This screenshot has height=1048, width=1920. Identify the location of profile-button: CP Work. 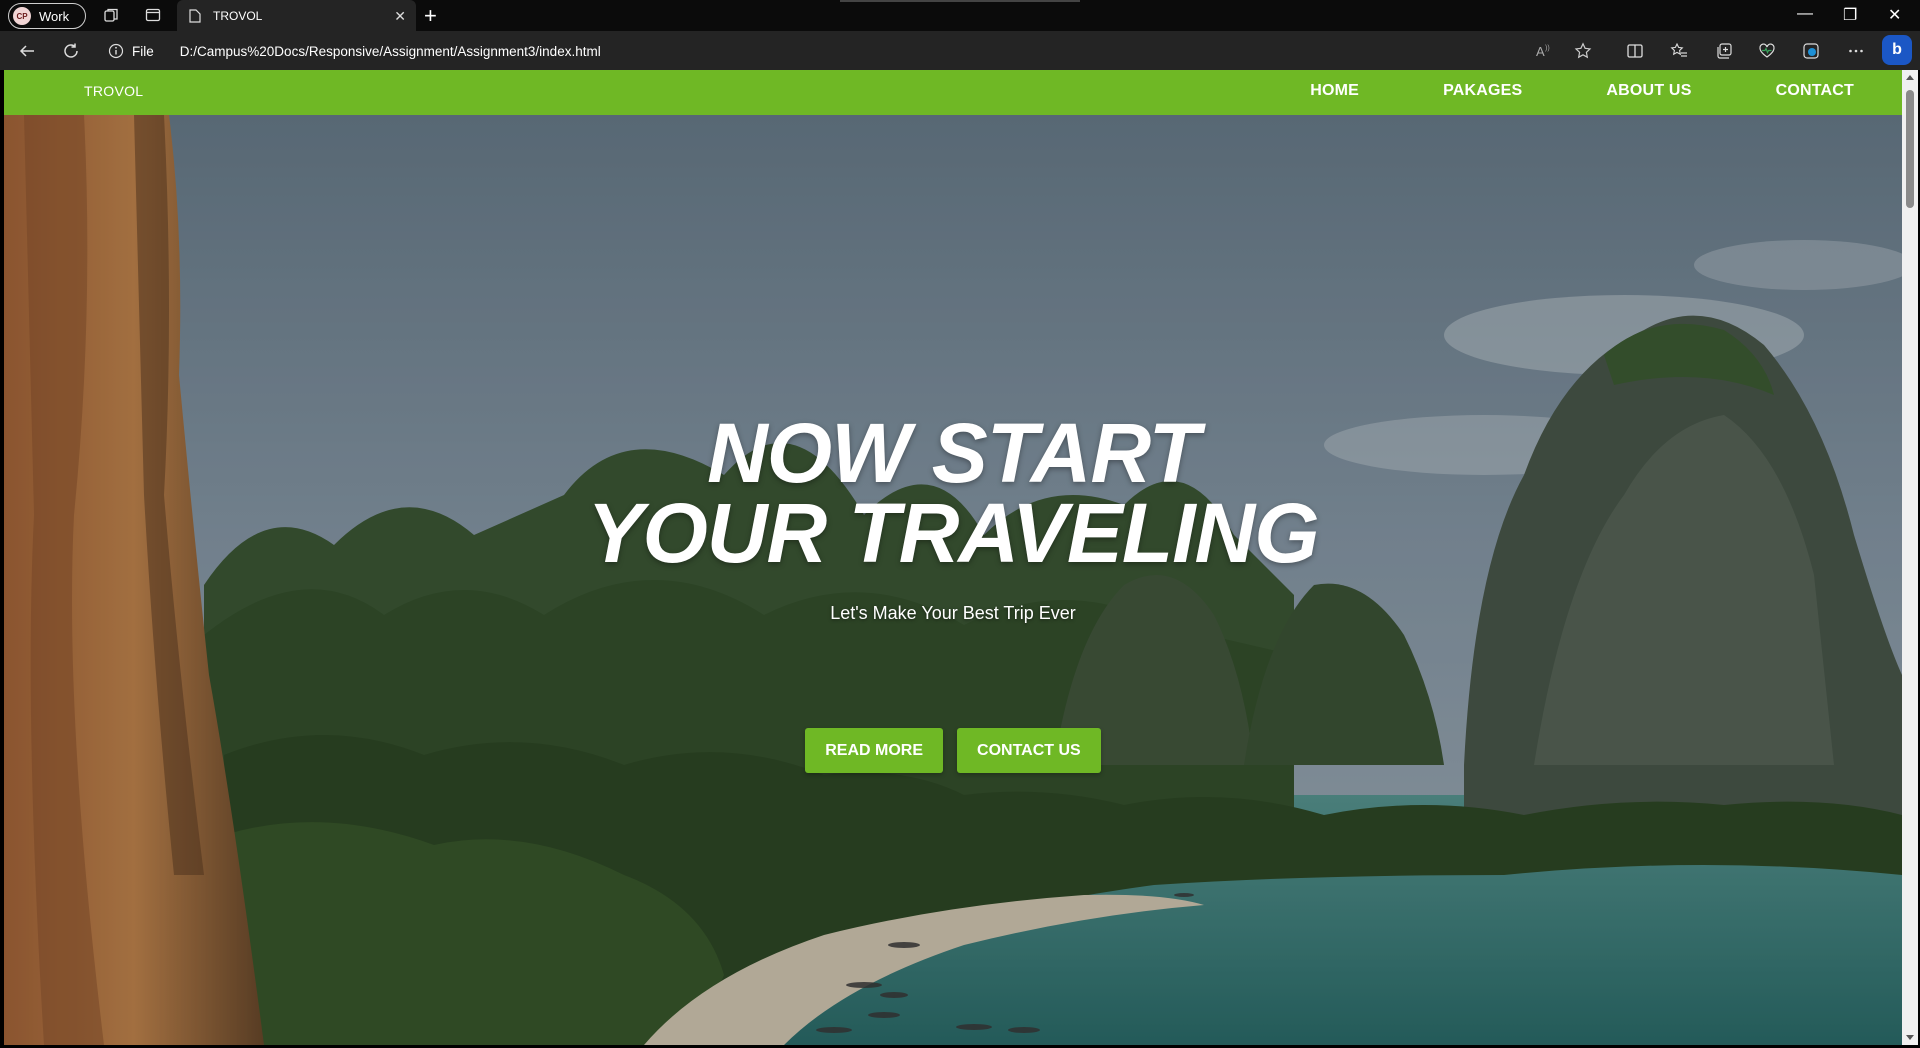
(47, 16).